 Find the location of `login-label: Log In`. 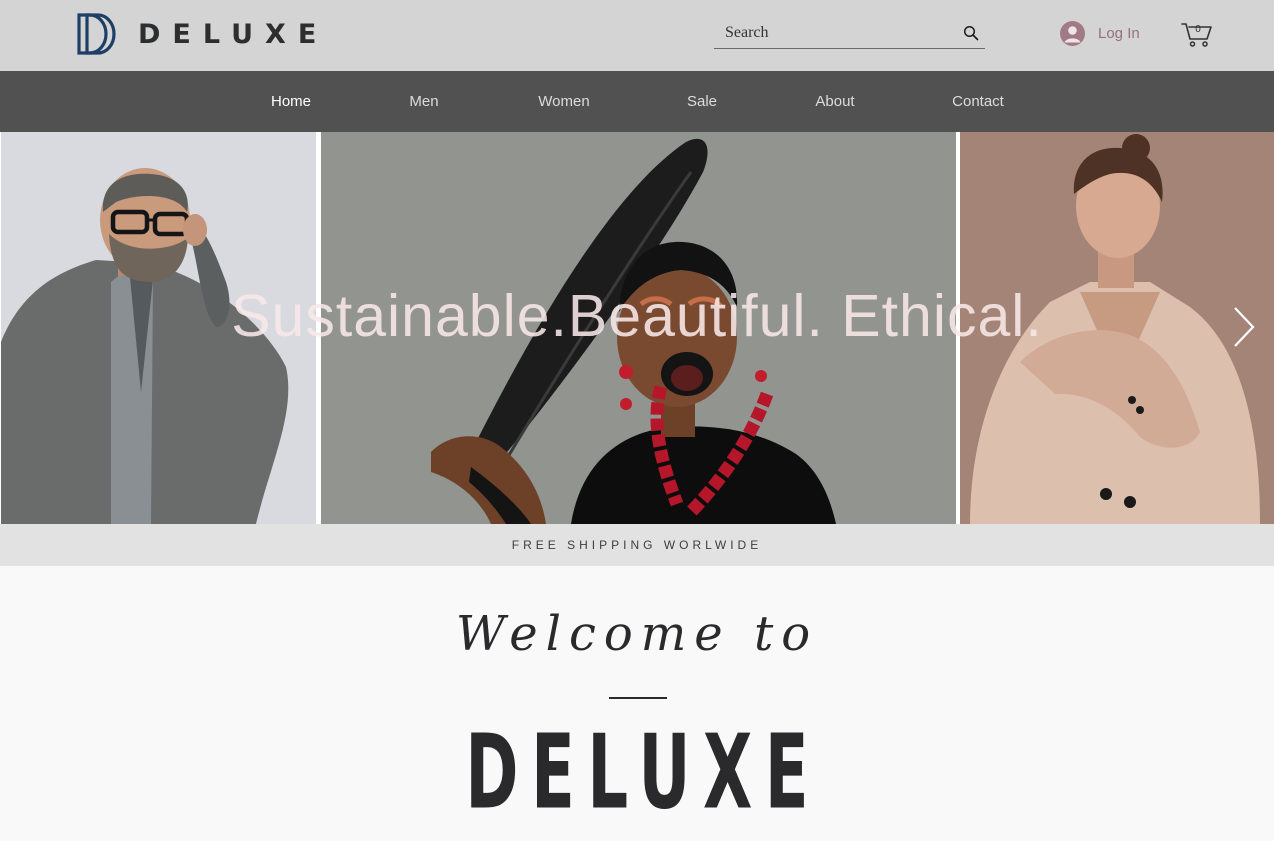

login-label: Log In is located at coordinates (1119, 33).